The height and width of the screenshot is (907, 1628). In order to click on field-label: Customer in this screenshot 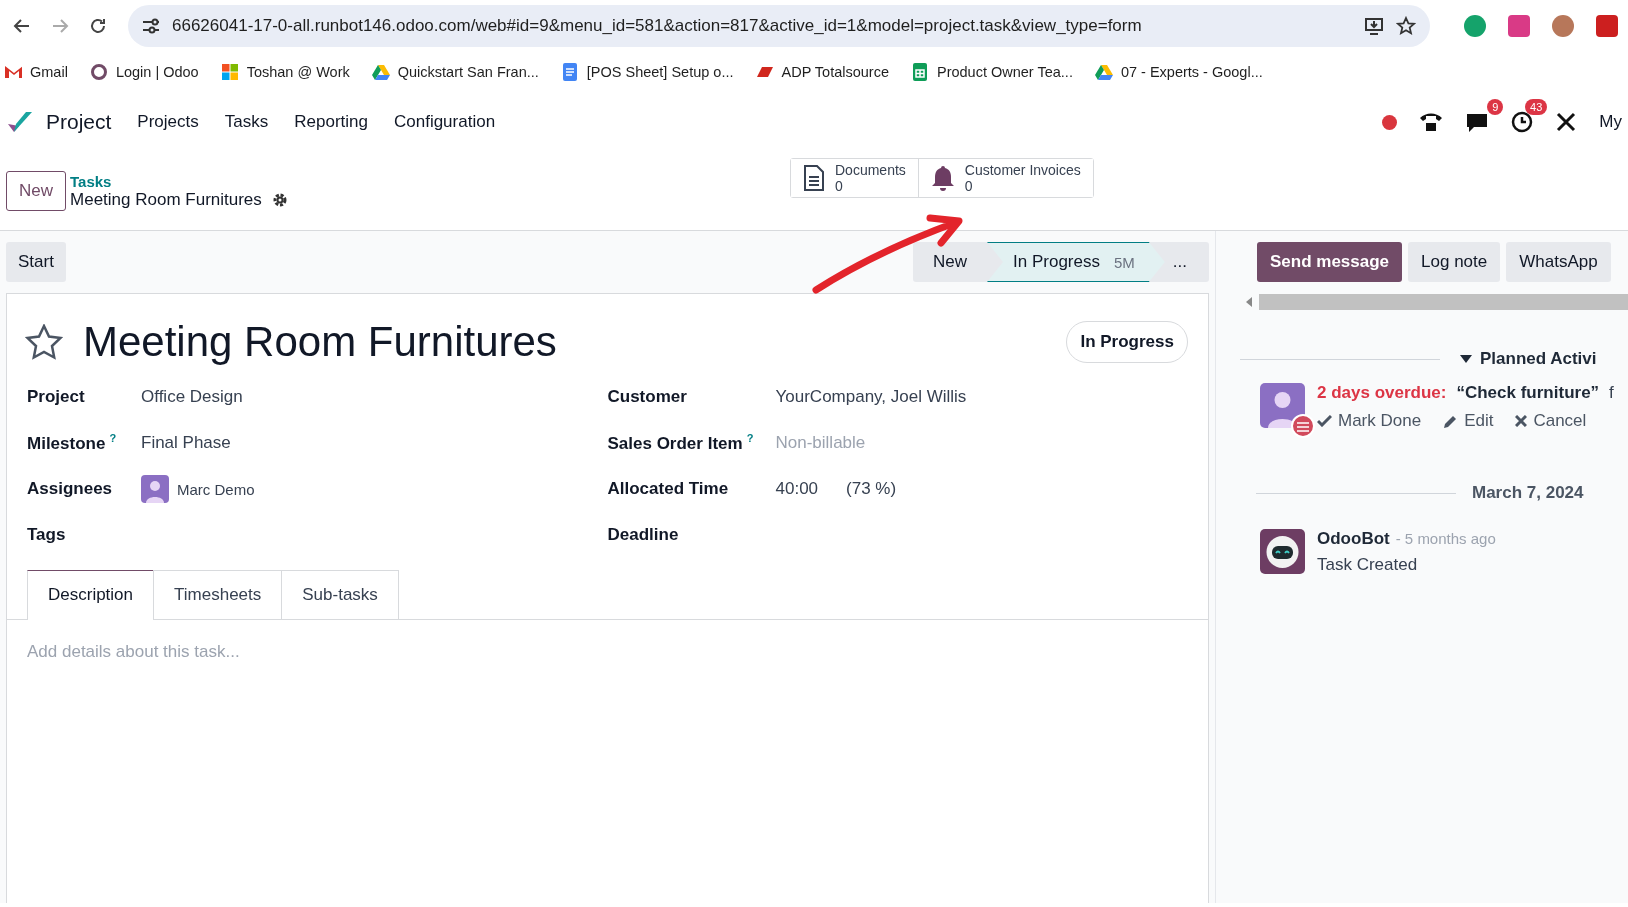, I will do `click(647, 397)`.